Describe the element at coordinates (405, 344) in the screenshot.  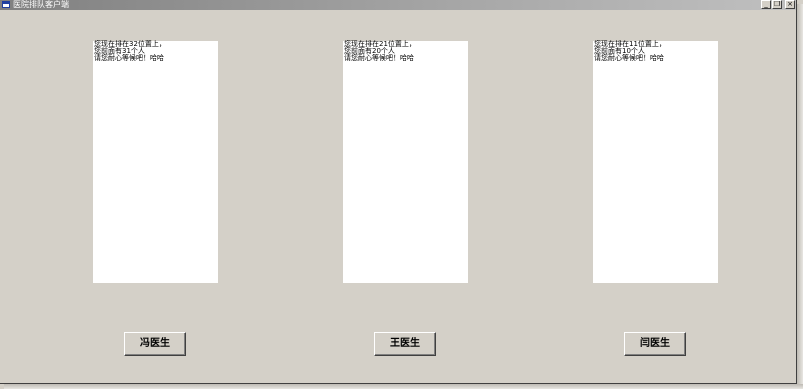
I see `doctor-wang-button: 王医生` at that location.